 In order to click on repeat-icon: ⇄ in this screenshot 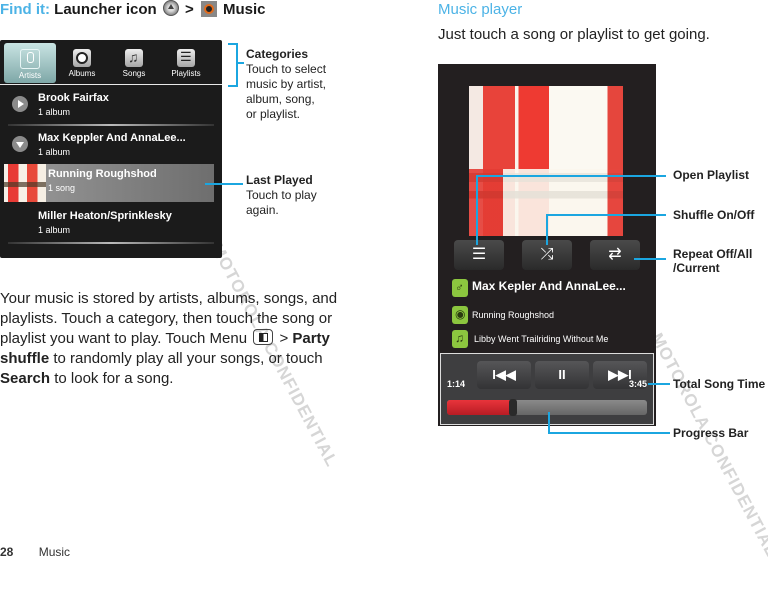, I will do `click(615, 254)`.